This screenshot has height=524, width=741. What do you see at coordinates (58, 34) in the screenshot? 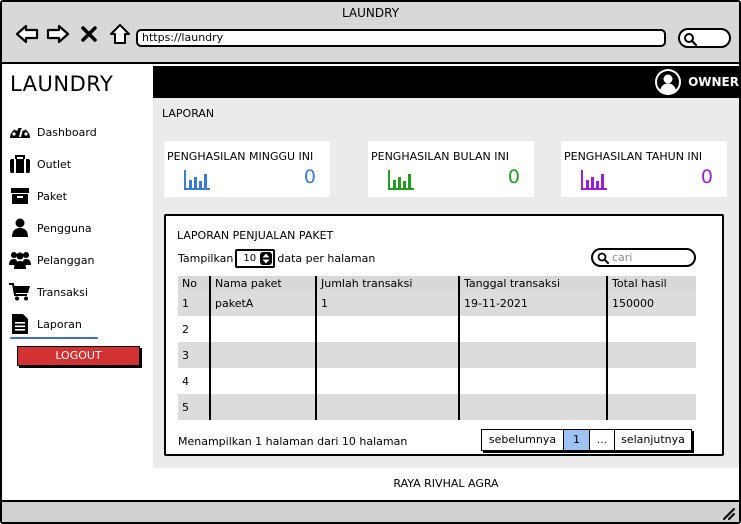
I see `forward-arrow-icon` at bounding box center [58, 34].